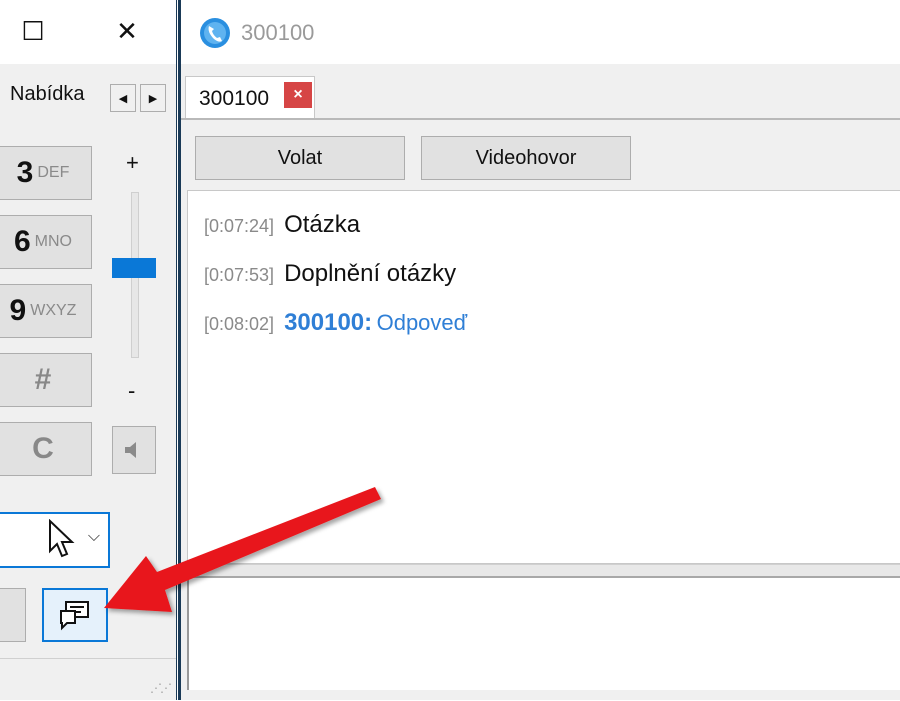 This screenshot has height=701, width=900. Describe the element at coordinates (47, 94) in the screenshot. I see `menu-label: Nabídka` at that location.